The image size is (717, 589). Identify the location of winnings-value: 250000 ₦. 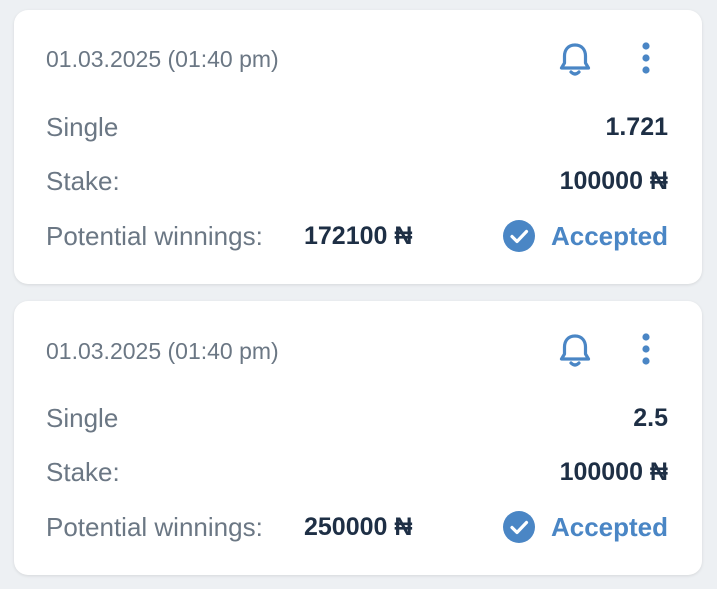
(358, 527).